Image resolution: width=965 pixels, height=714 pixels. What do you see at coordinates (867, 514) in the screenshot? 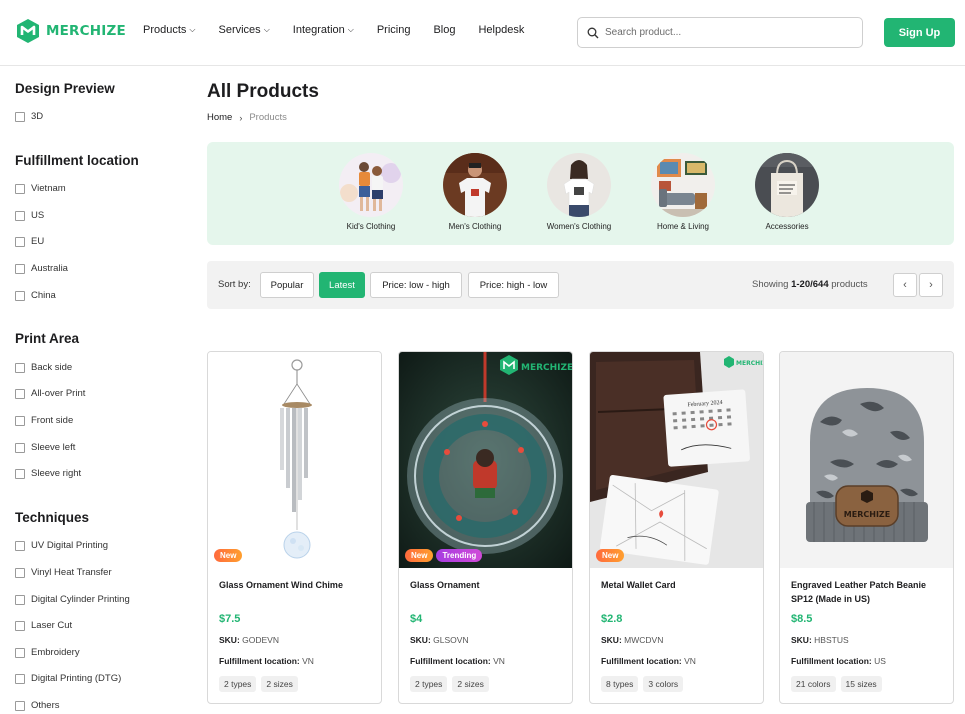
I see `patch-text: MERCHIZE` at bounding box center [867, 514].